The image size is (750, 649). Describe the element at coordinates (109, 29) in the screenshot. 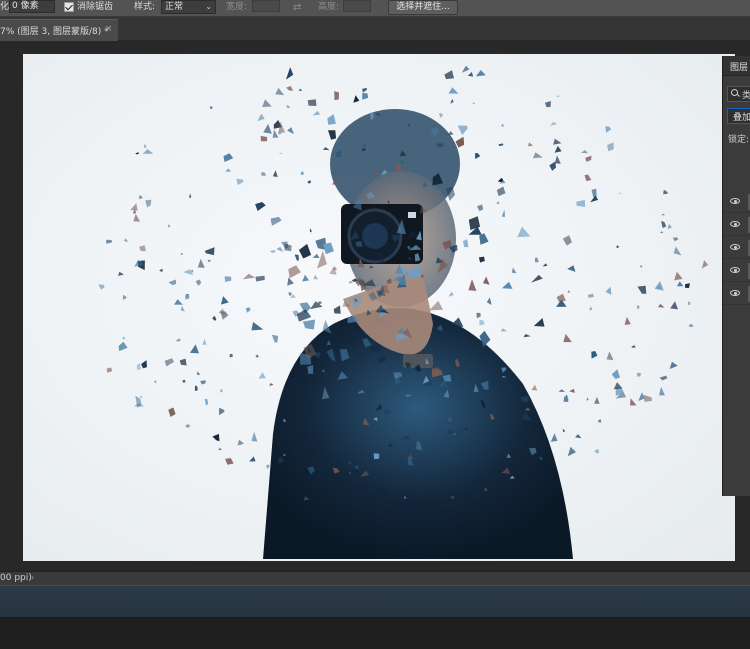

I see `close-icon: ×` at that location.